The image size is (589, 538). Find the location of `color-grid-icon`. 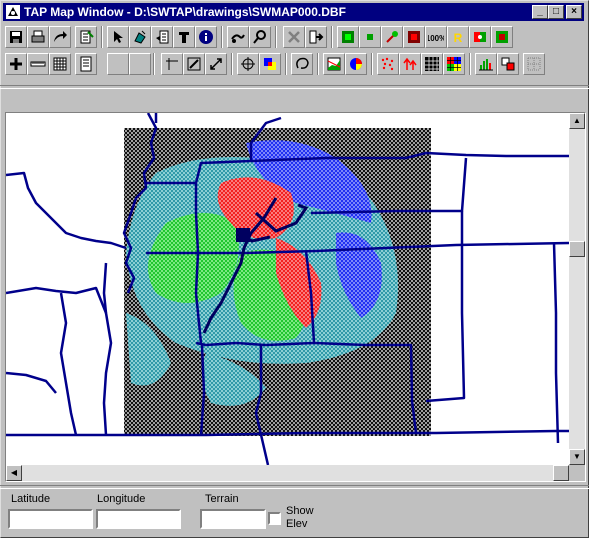

color-grid-icon is located at coordinates (454, 64).